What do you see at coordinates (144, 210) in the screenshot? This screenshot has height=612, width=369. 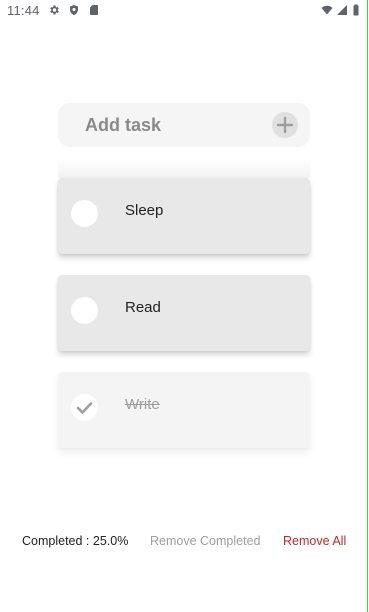 I see `task-label: Sleep` at bounding box center [144, 210].